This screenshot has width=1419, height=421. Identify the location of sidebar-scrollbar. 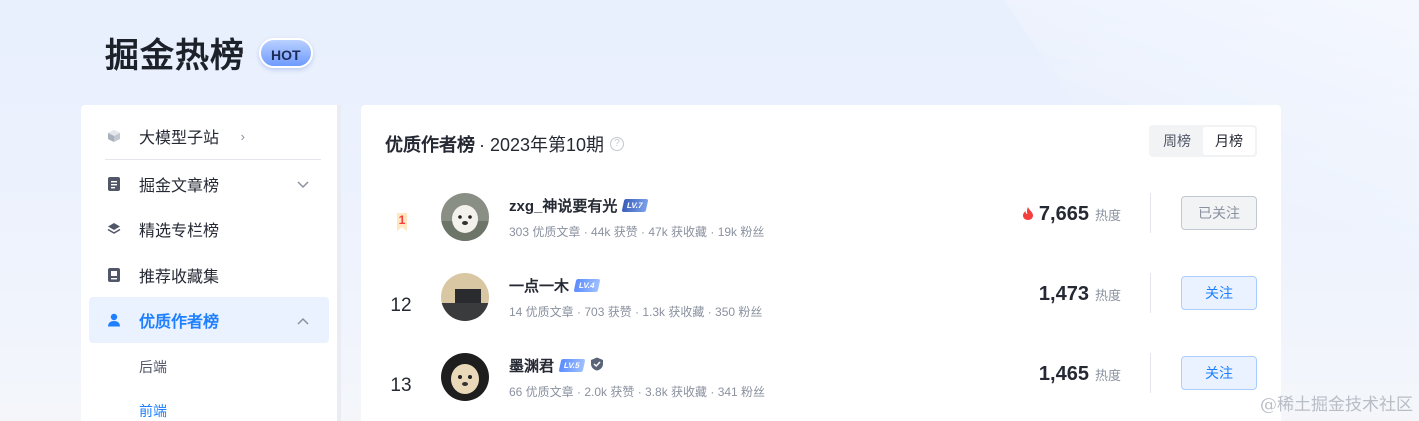
(339, 263).